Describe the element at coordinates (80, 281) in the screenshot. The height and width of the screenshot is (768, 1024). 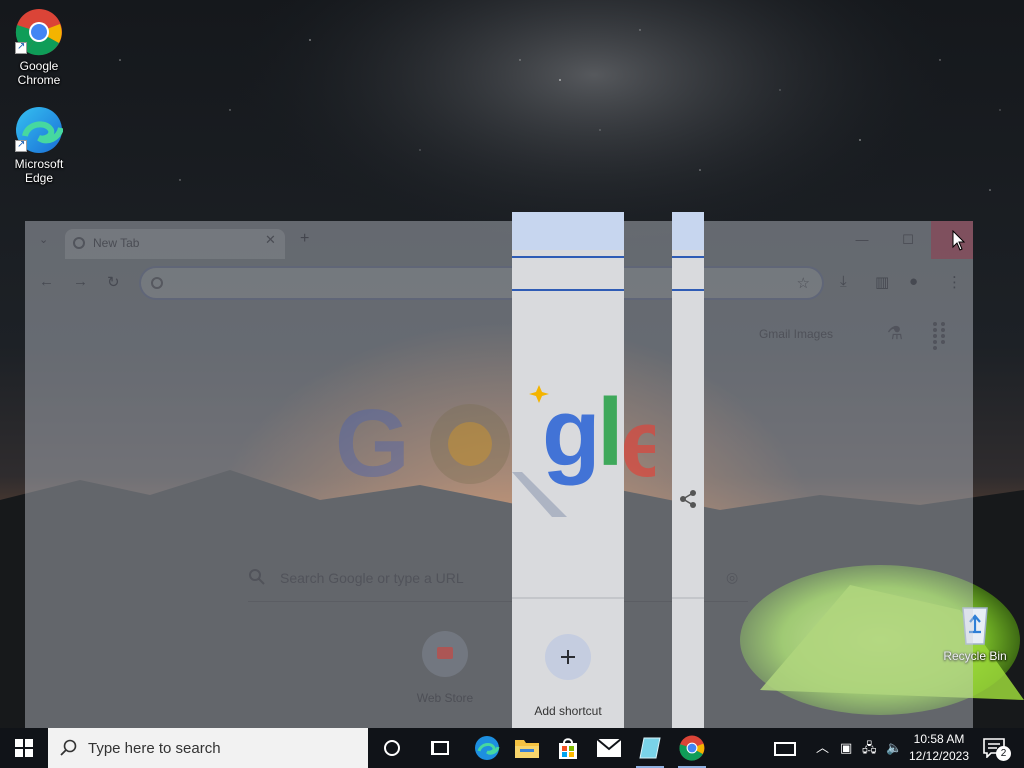
I see `forward-icon: →` at that location.